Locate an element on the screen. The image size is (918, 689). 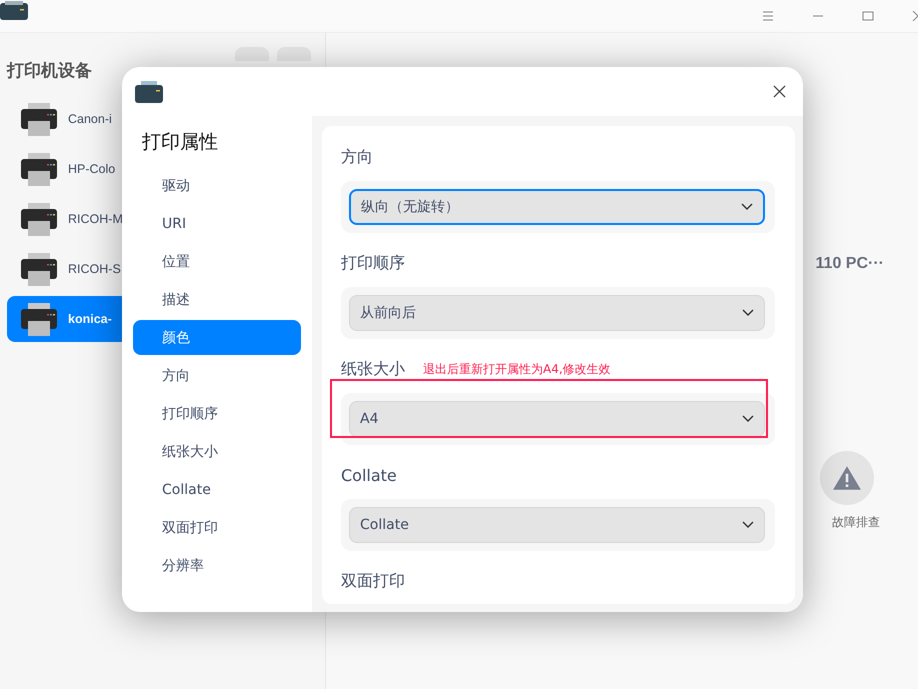
dropdown: 纵向（无旋转） is located at coordinates (557, 207).